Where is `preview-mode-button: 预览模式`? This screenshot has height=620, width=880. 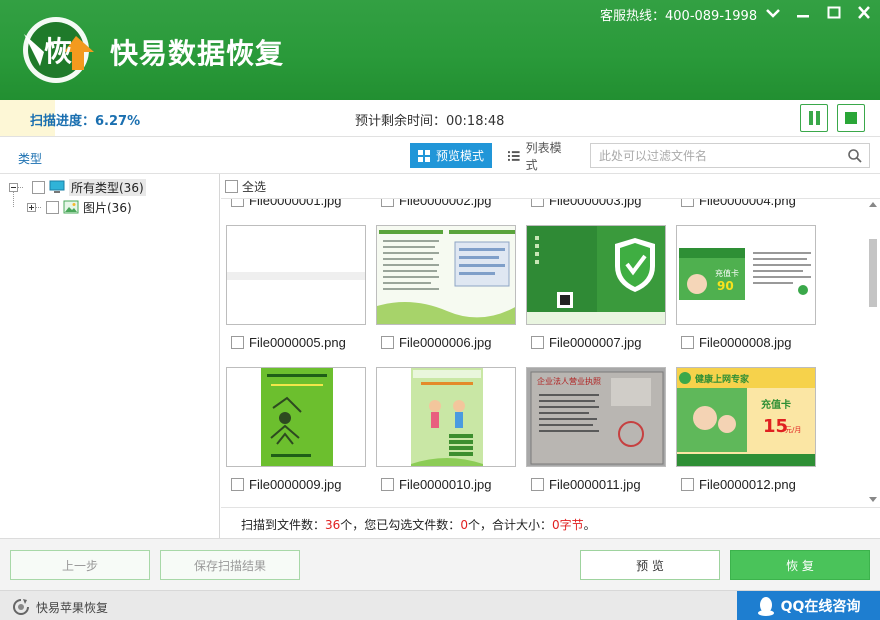
preview-mode-button: 预览模式 is located at coordinates (451, 155).